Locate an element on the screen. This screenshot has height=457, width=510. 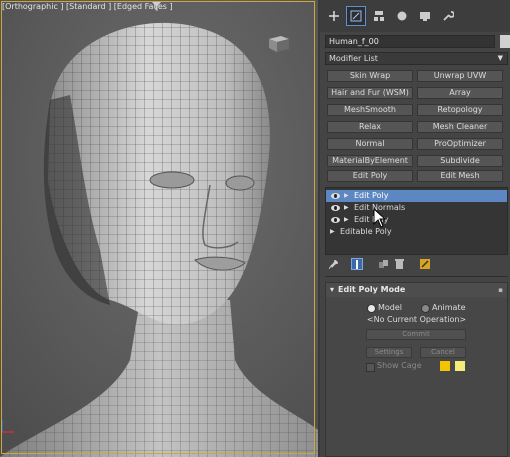
modifier-button-edit-poly: Edit Poly is located at coordinates (370, 176).